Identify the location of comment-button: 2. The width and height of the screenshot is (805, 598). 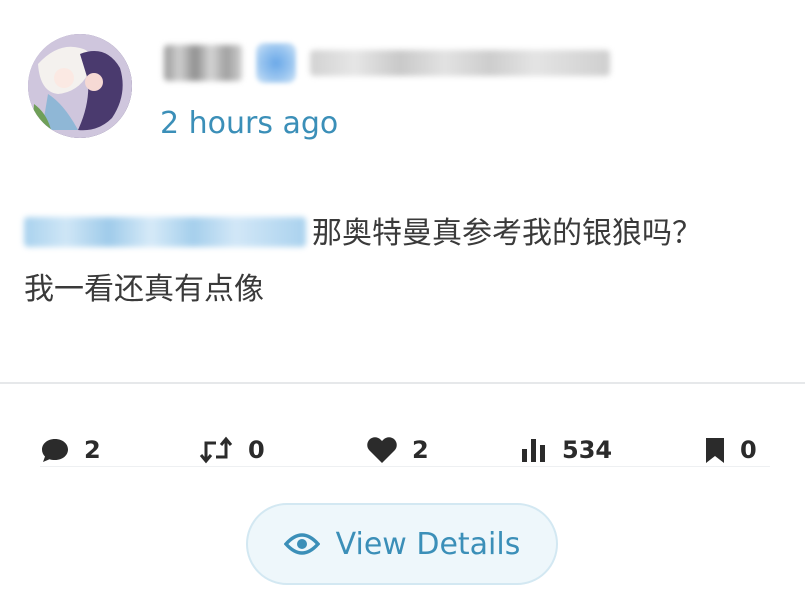
(70, 450).